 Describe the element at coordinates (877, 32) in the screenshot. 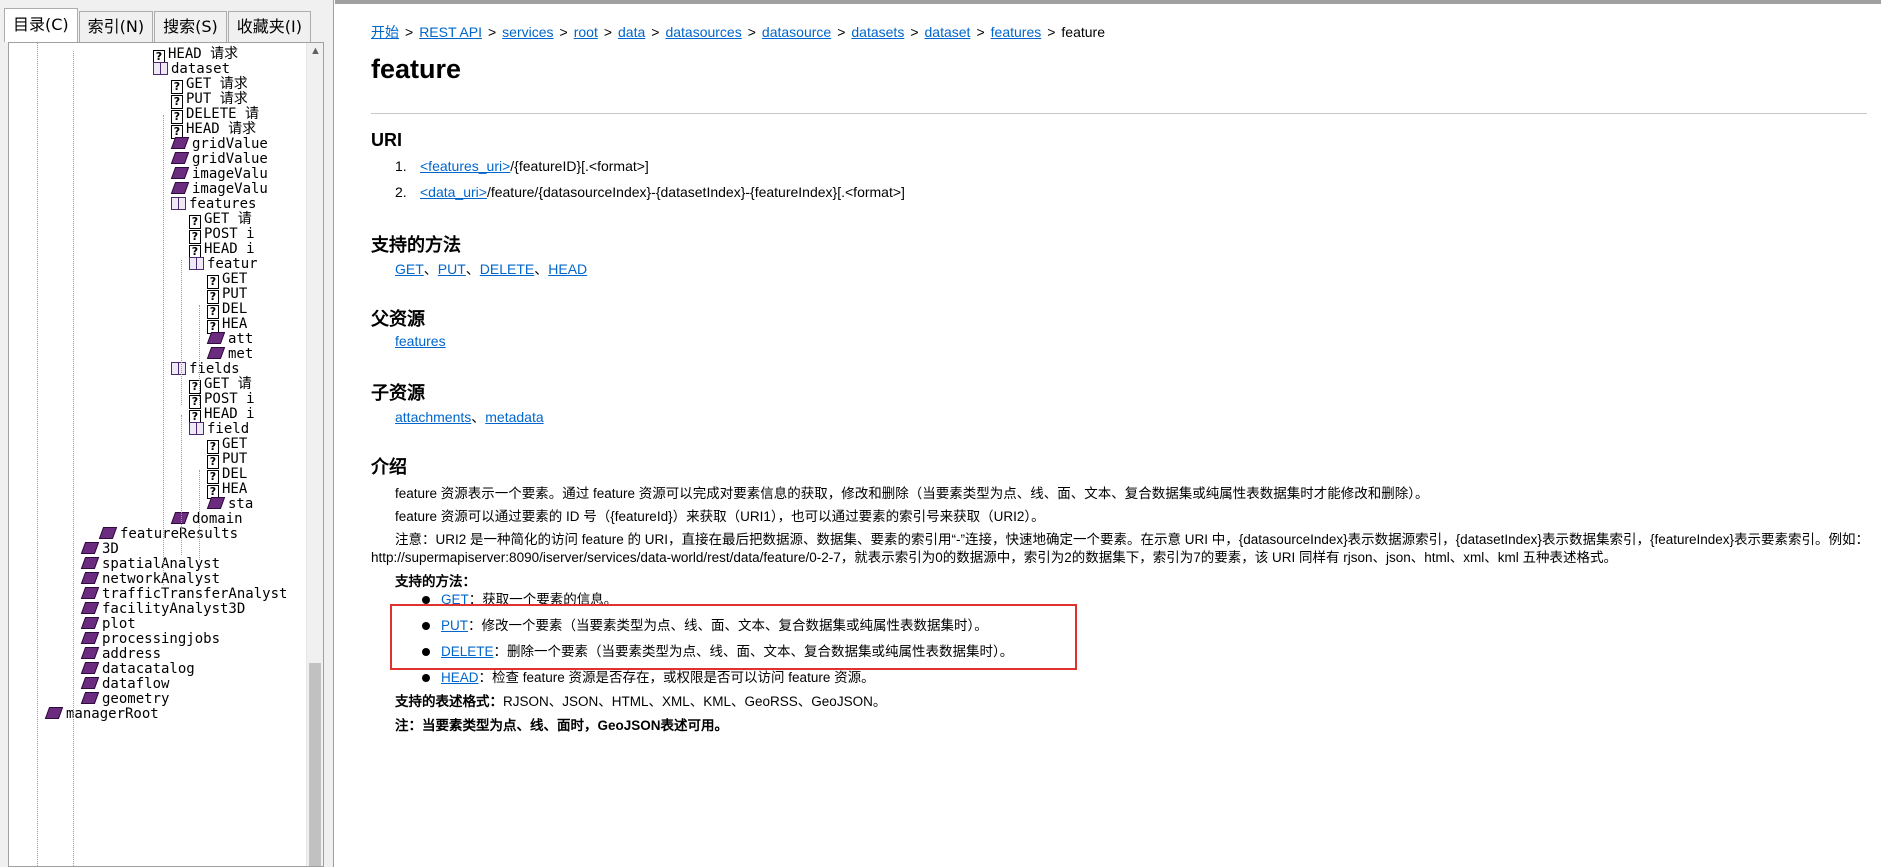

I see `breadcrumb-item: datasets` at that location.